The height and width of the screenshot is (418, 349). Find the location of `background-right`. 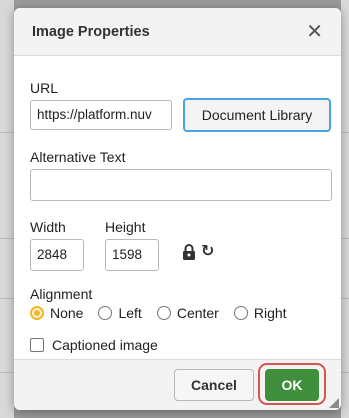

background-right is located at coordinates (345, 209).